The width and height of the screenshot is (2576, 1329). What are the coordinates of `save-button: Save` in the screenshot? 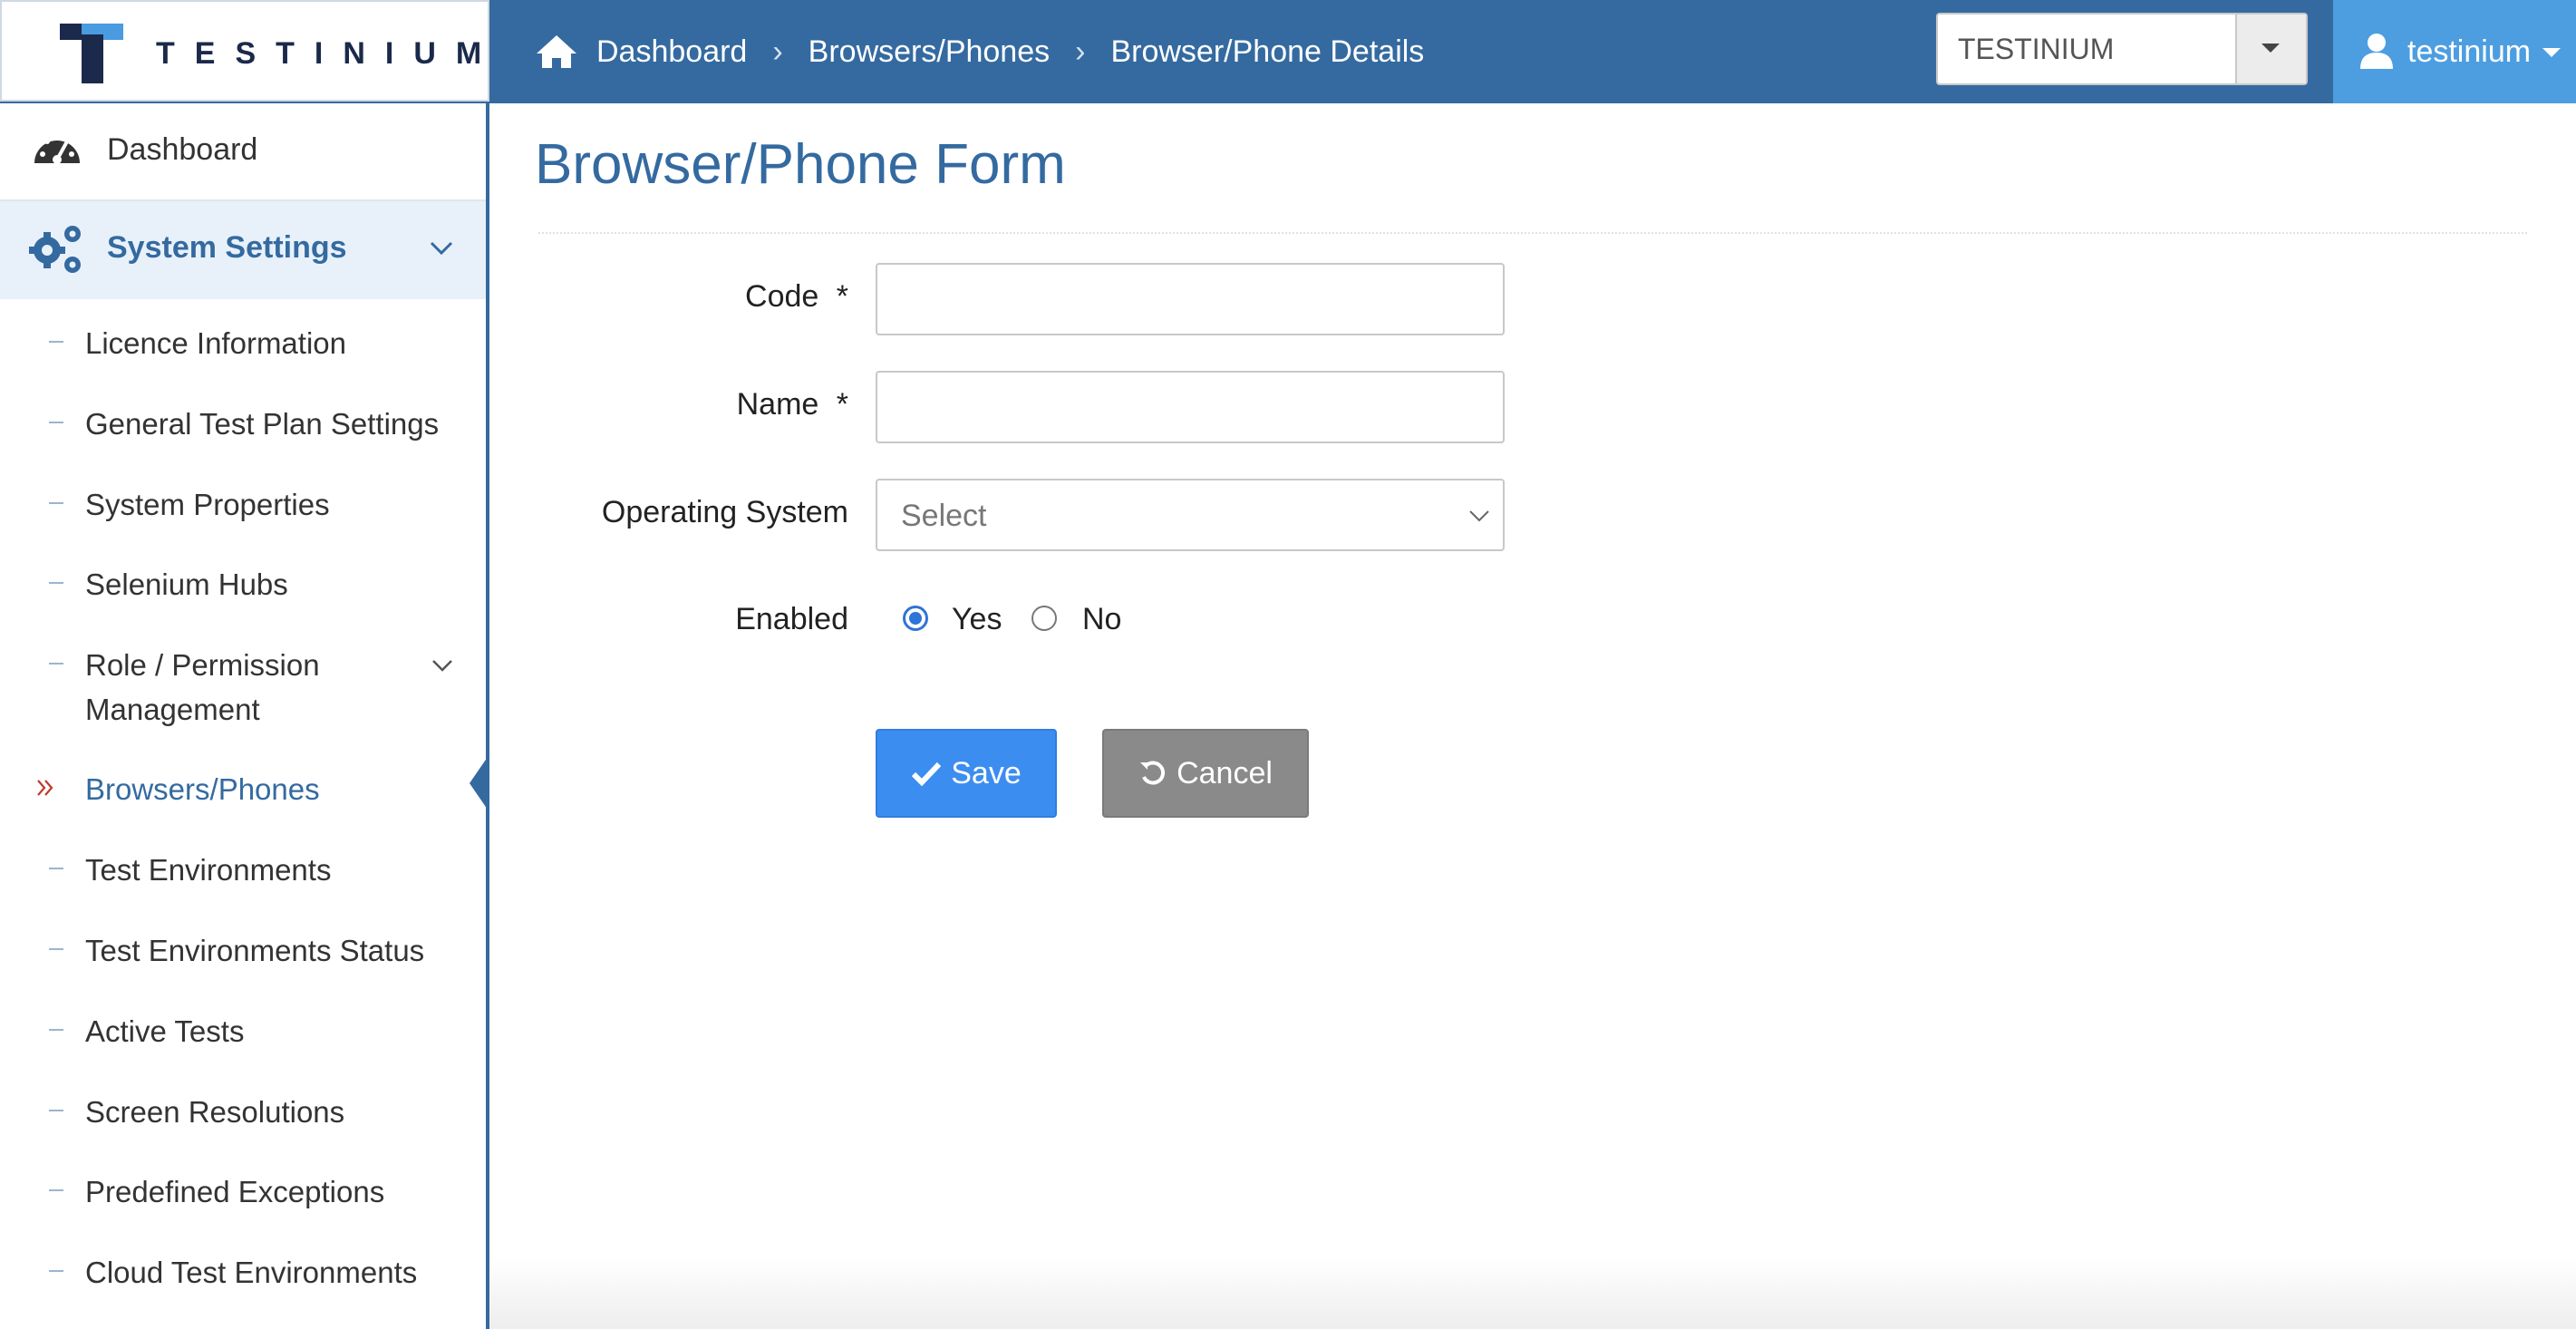 It's located at (966, 773).